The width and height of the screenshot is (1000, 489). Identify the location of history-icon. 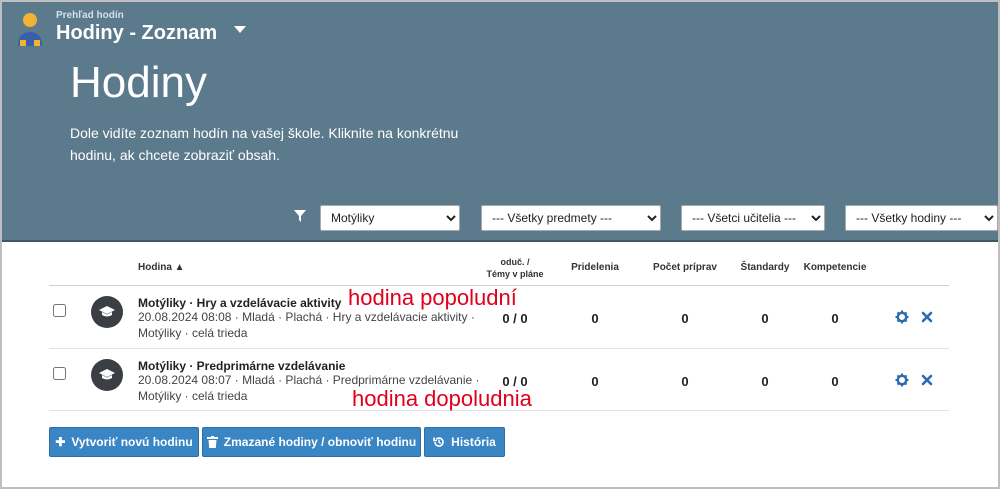
(438, 442).